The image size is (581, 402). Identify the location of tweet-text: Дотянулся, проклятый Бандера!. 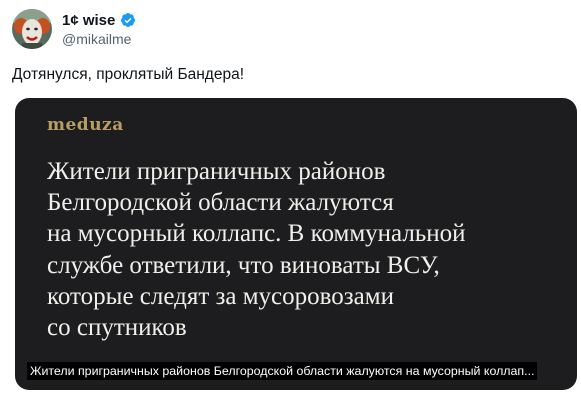
(128, 74).